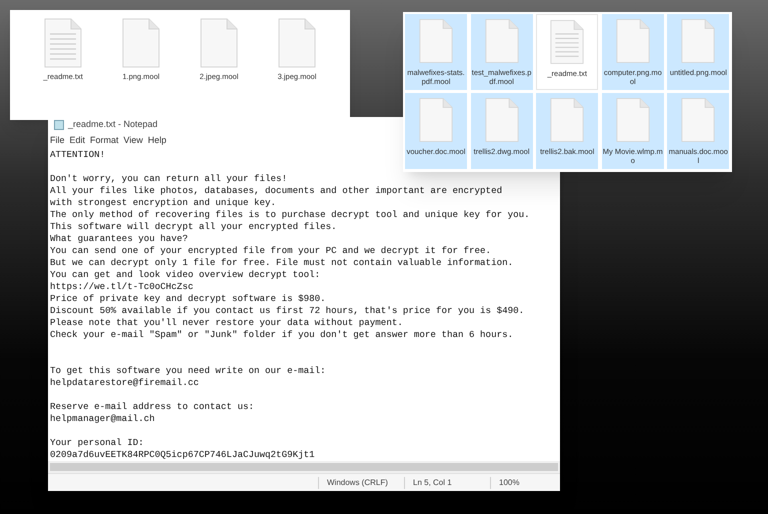  I want to click on document-text-line: To get this software you need write on our e-mail:, so click(188, 371).